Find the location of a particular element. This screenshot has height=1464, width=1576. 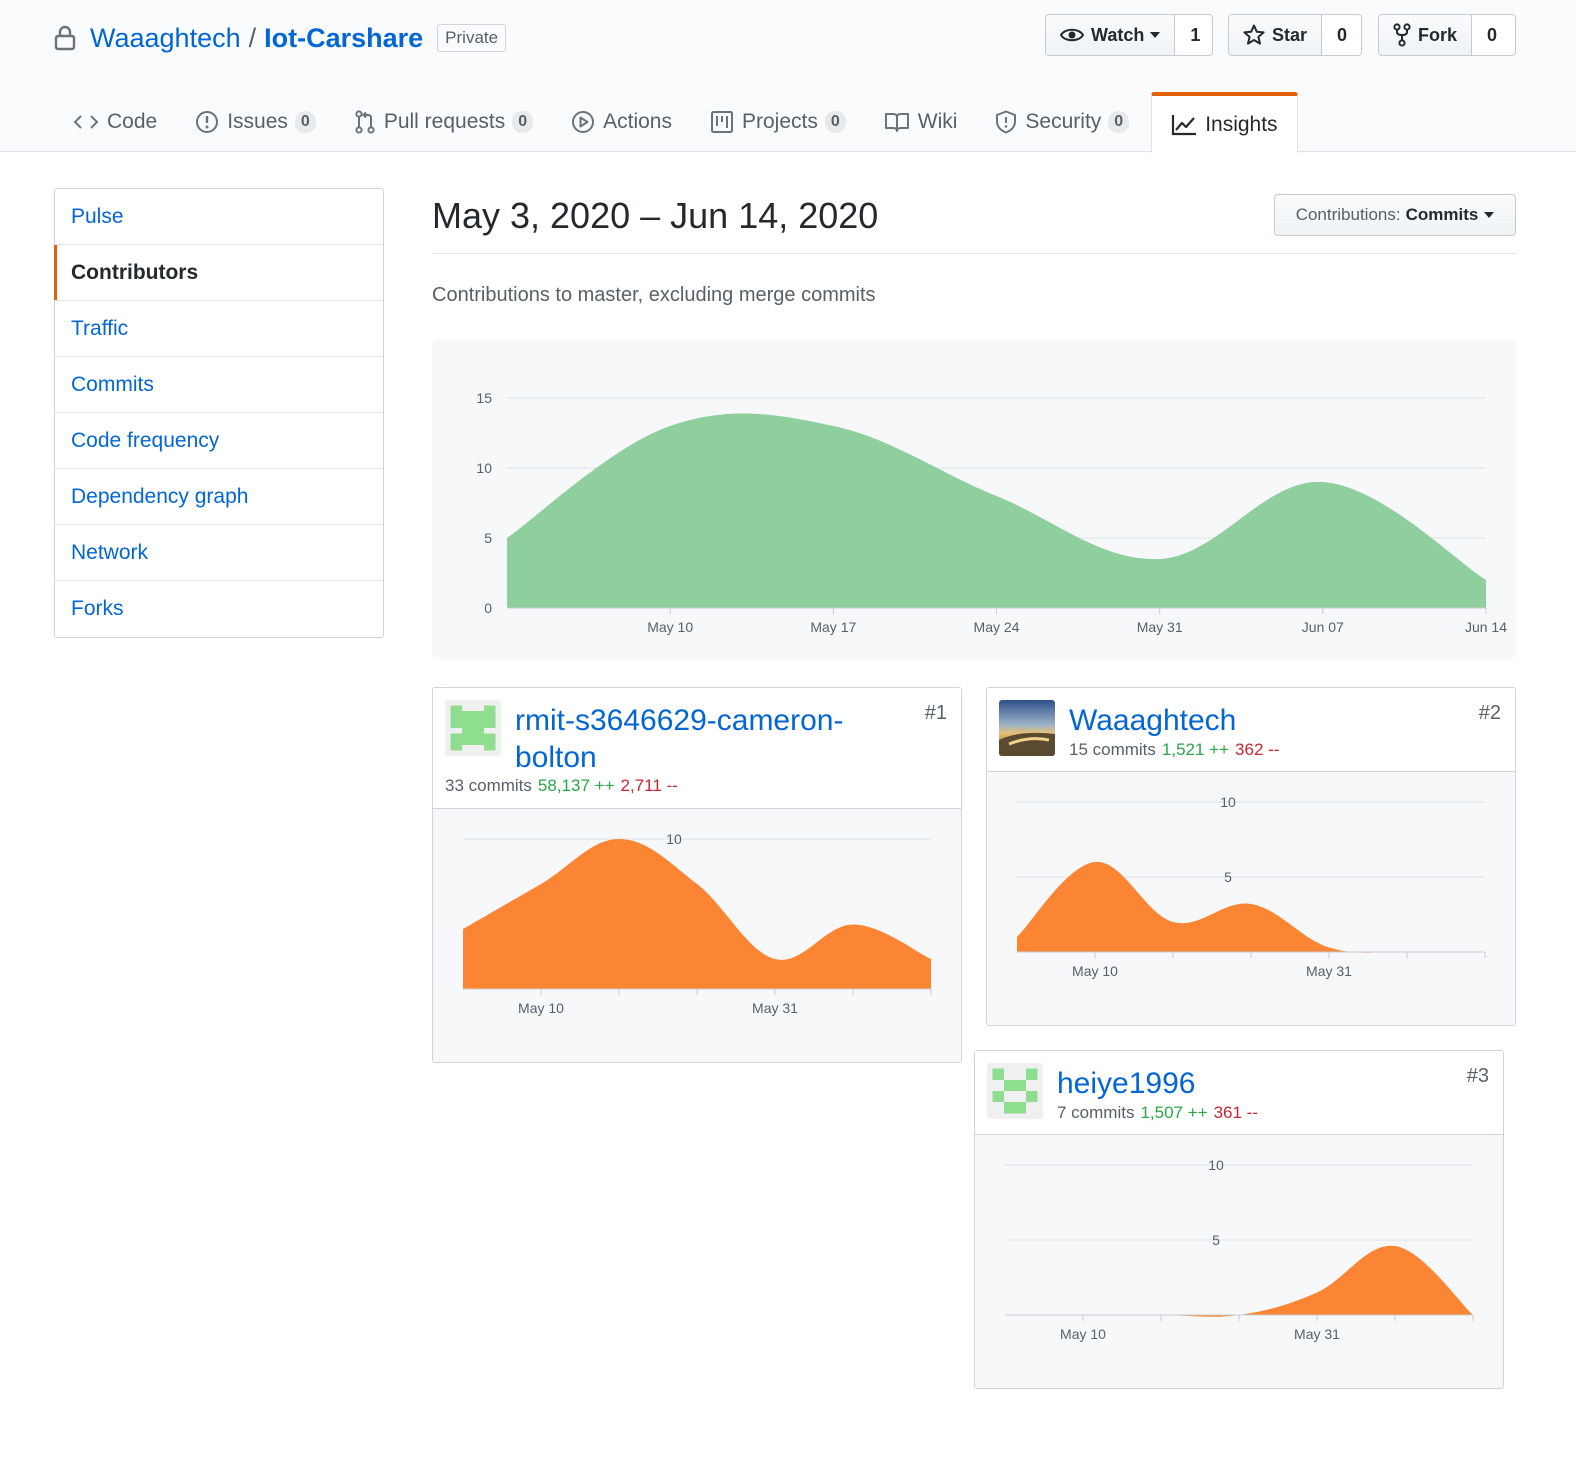

sidebar-item-dependency-graph: Dependency graph is located at coordinates (219, 497).